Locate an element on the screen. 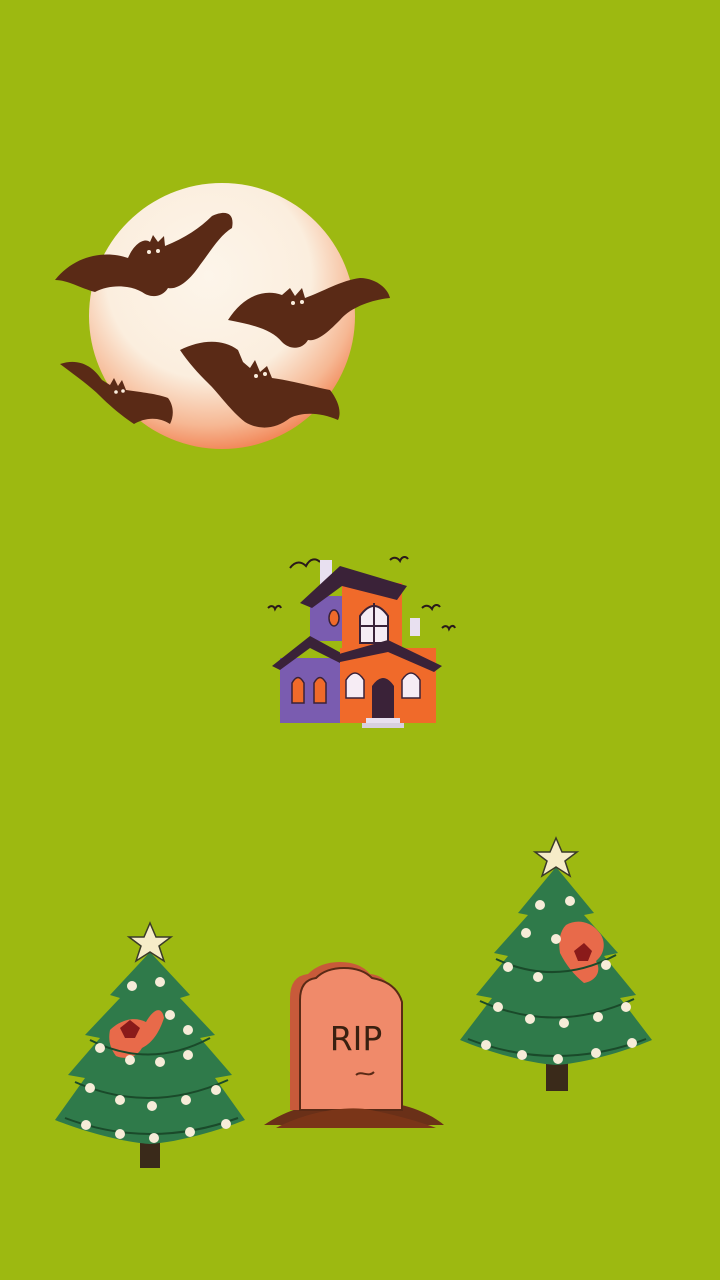 The image size is (720, 1280). haunted-house-icon is located at coordinates (361, 641).